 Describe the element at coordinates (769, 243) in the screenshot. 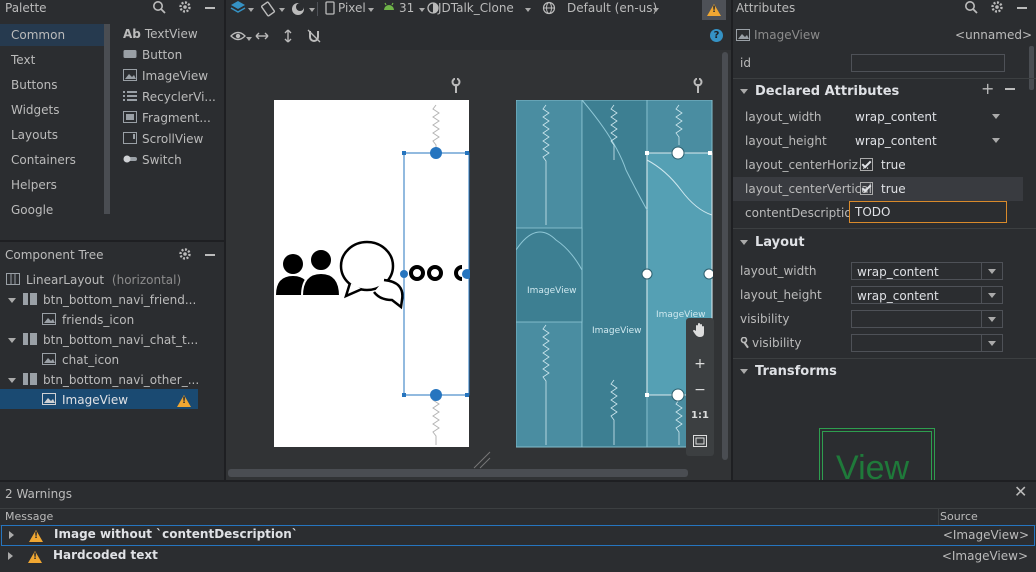

I see `layout-header: Layout` at that location.